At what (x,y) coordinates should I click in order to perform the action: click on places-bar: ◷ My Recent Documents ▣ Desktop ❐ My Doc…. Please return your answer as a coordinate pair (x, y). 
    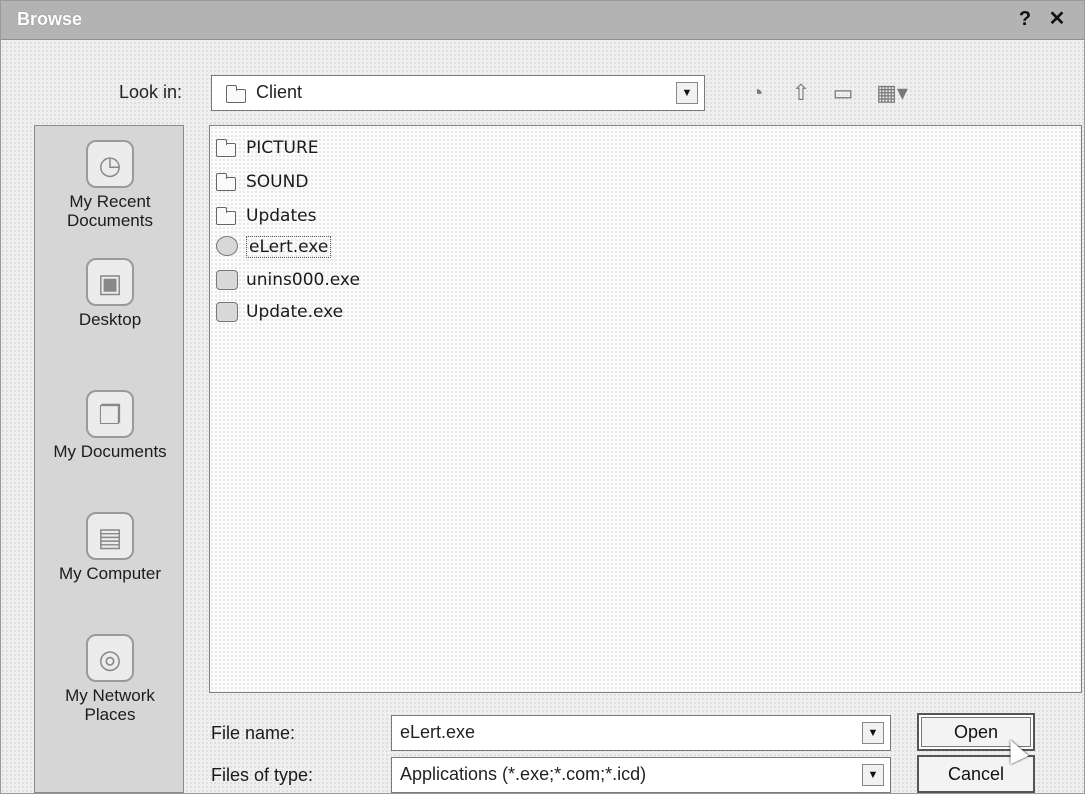
    Looking at the image, I should click on (109, 459).